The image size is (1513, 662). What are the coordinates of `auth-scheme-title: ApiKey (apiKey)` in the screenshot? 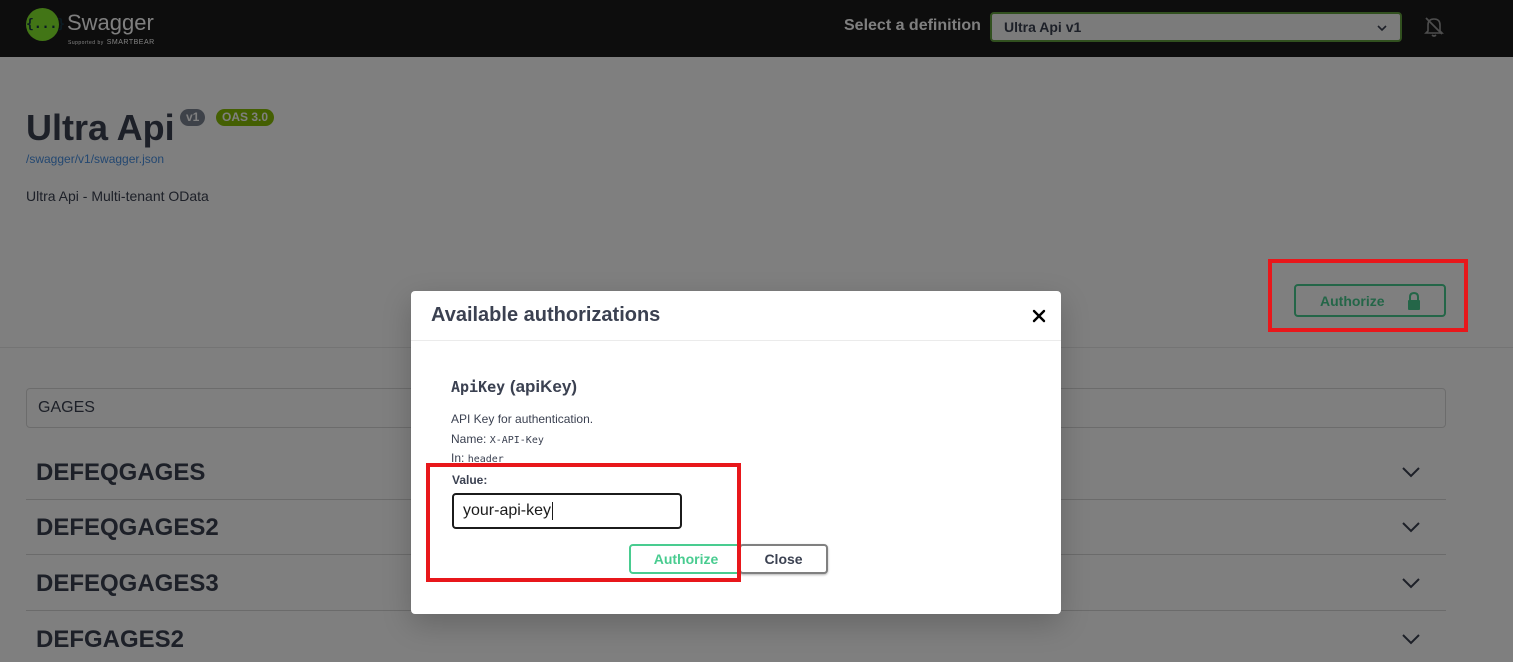 It's located at (514, 387).